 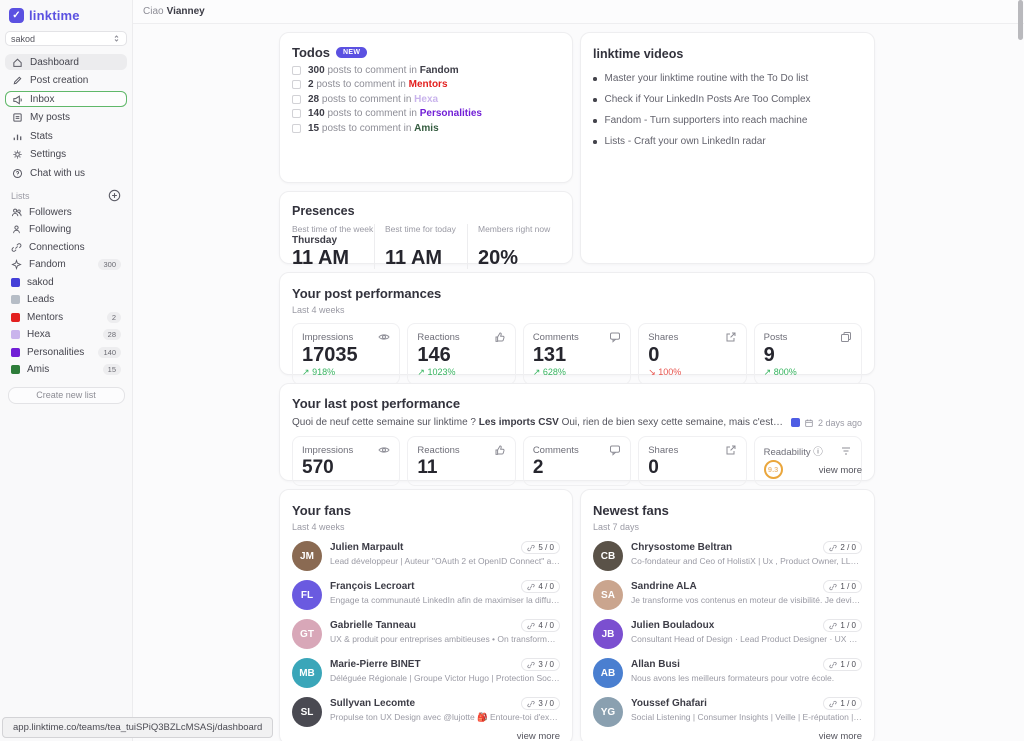 I want to click on eye-icon, so click(x=384, y=337).